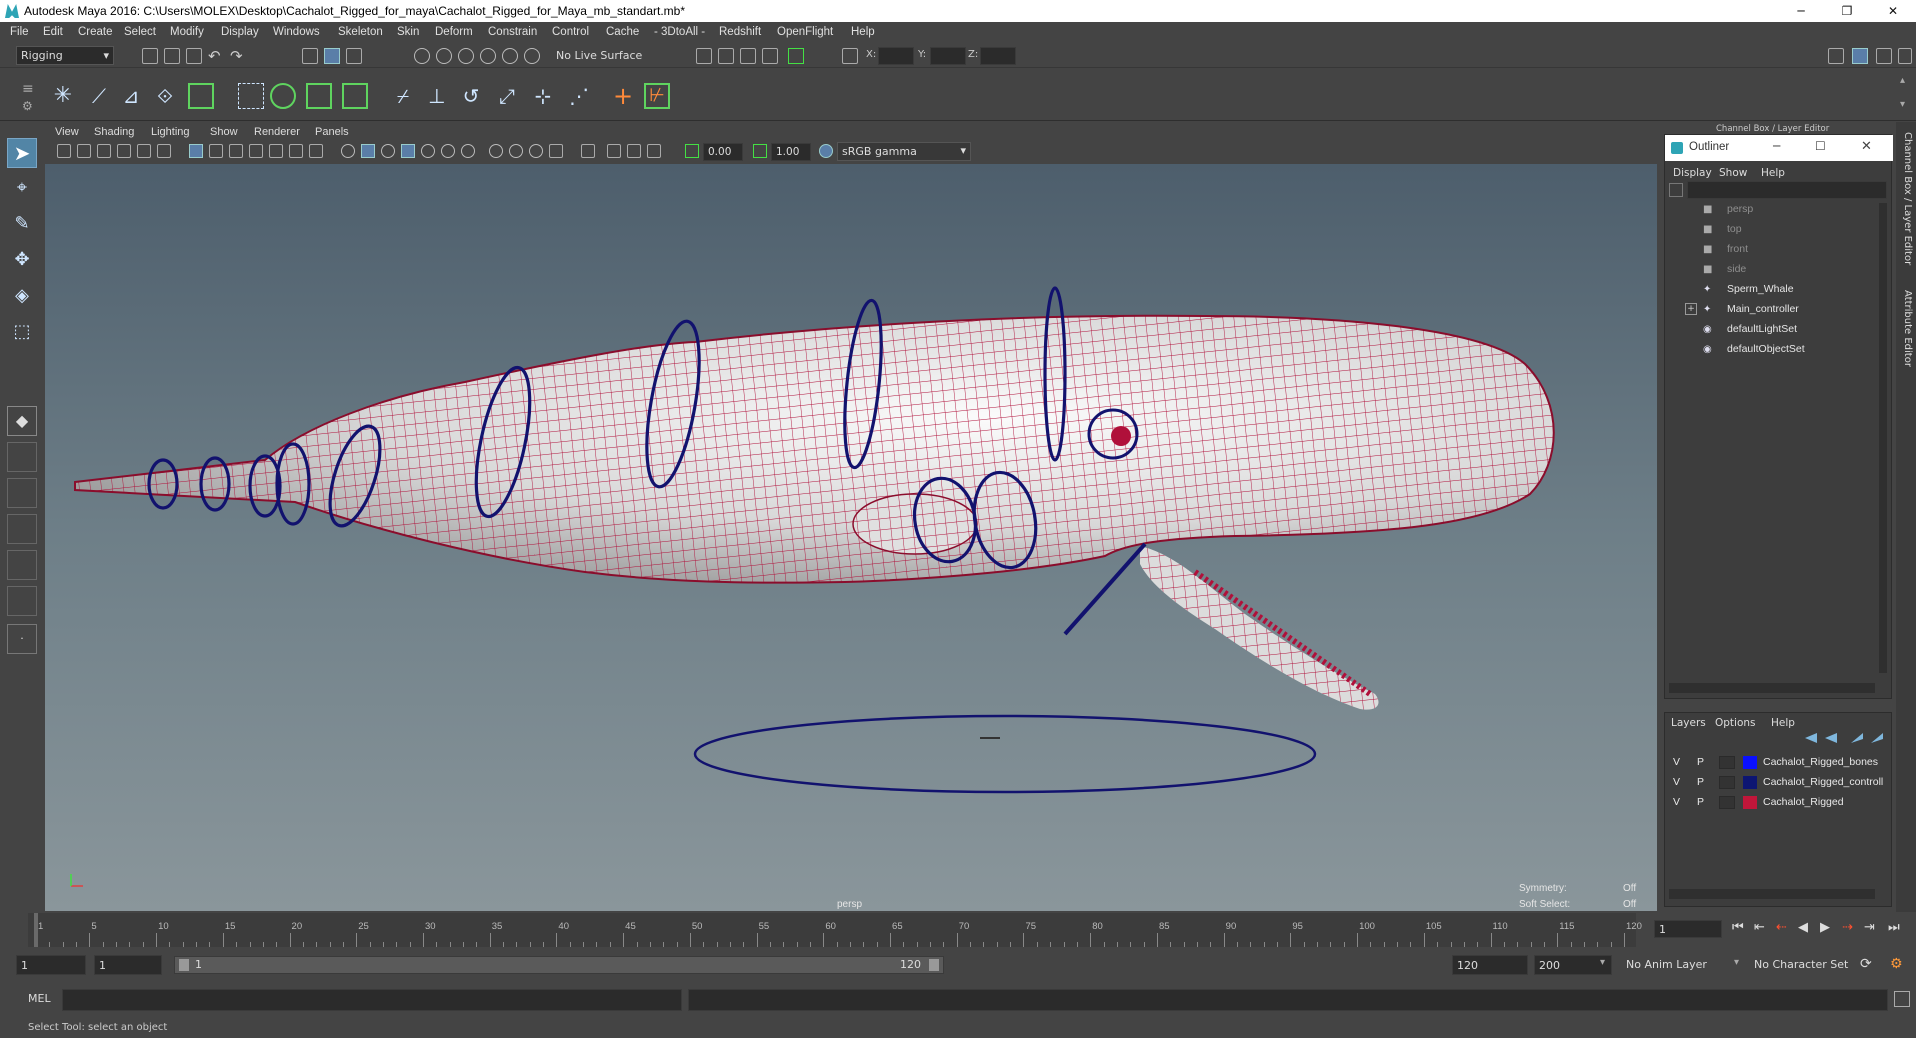 The image size is (1916, 1038). I want to click on expand-main-controller-button: +, so click(1691, 309).